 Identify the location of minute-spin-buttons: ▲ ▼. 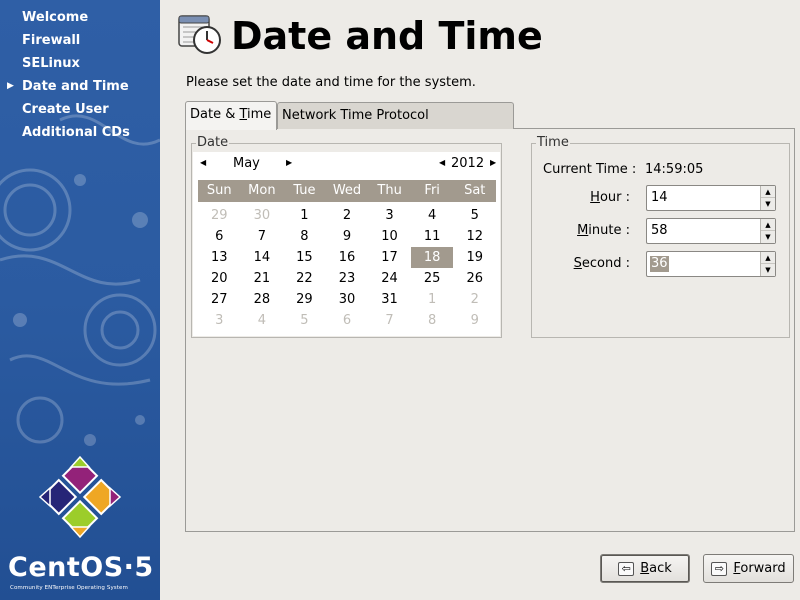
(767, 231).